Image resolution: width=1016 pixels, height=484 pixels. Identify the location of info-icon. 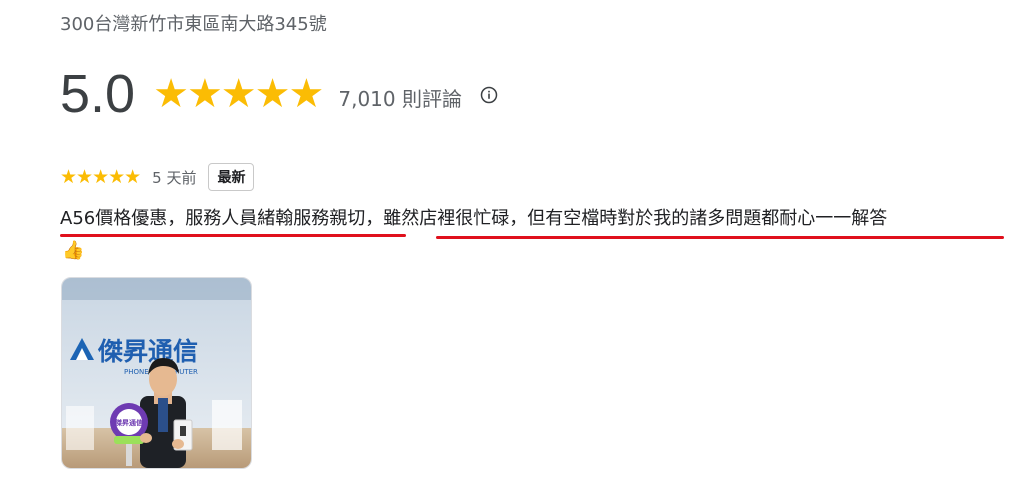
(489, 95).